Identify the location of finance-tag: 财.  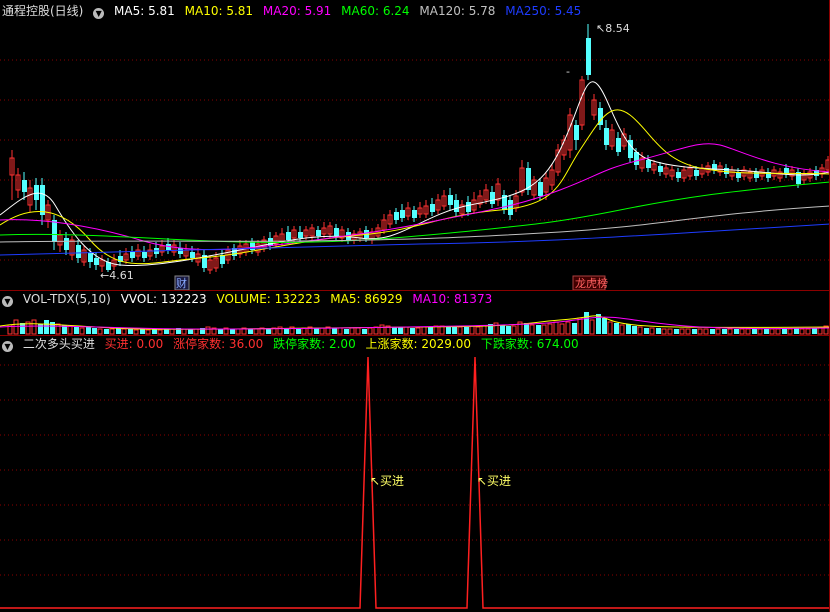
(181, 283).